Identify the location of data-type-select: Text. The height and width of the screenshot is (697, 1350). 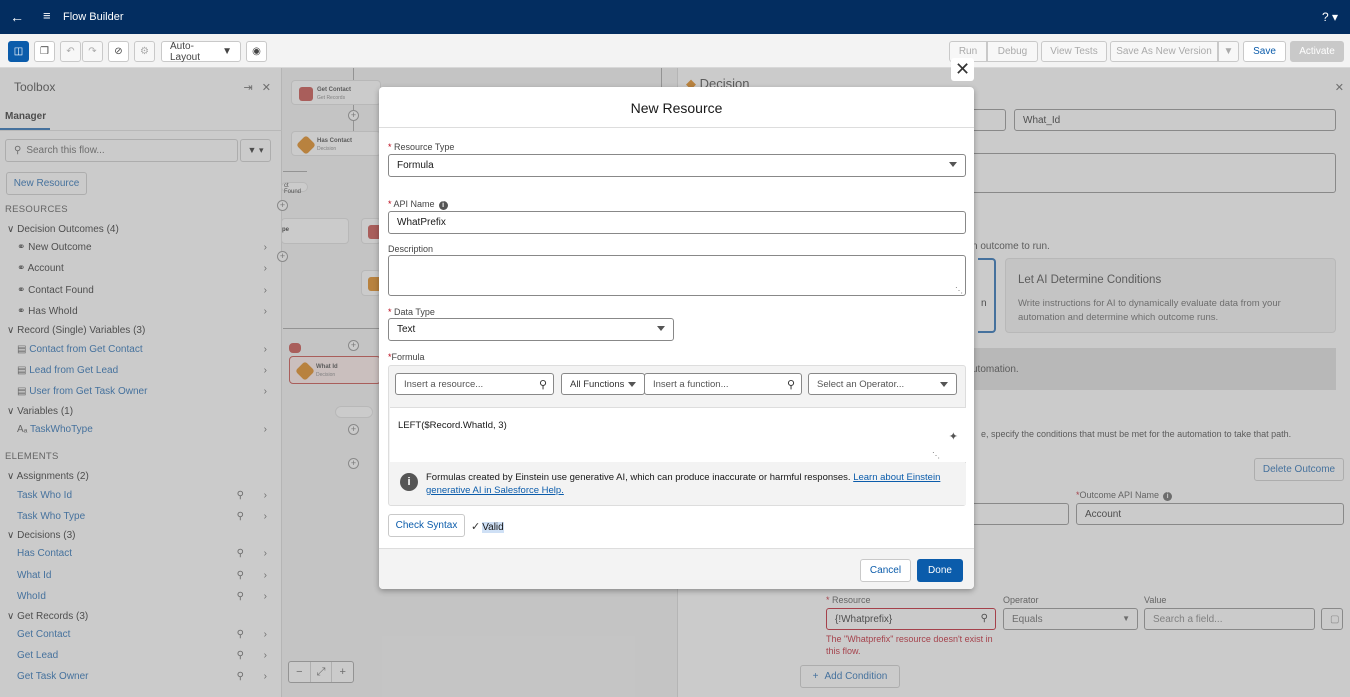
(531, 329).